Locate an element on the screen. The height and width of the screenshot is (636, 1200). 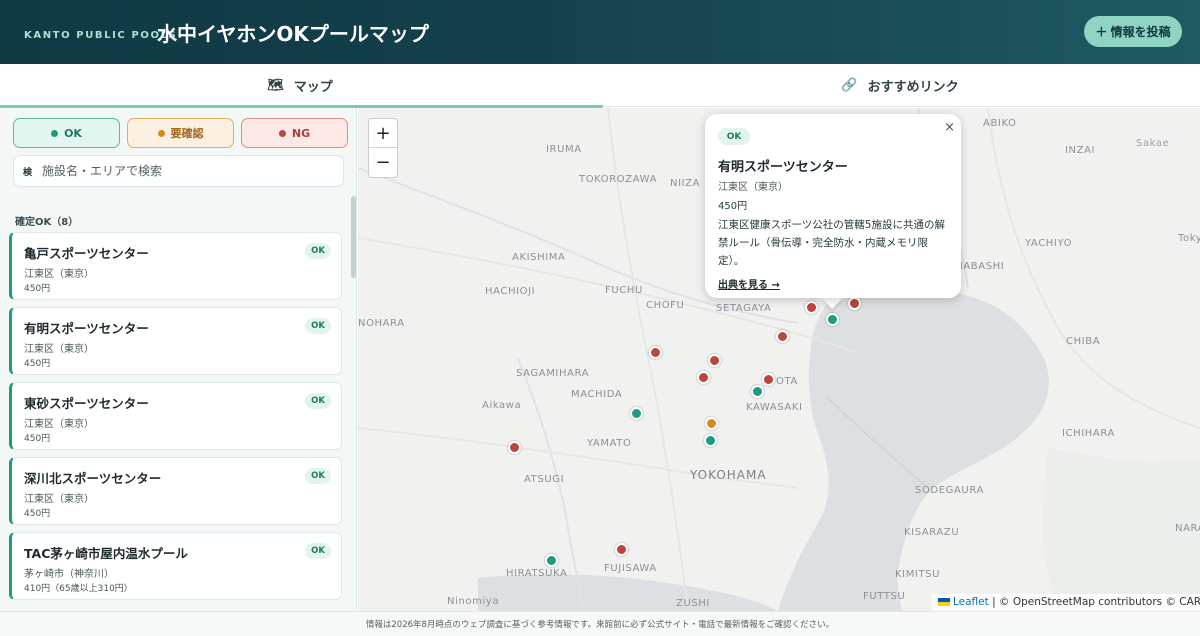
source-link: 出典を見る → is located at coordinates (749, 283).